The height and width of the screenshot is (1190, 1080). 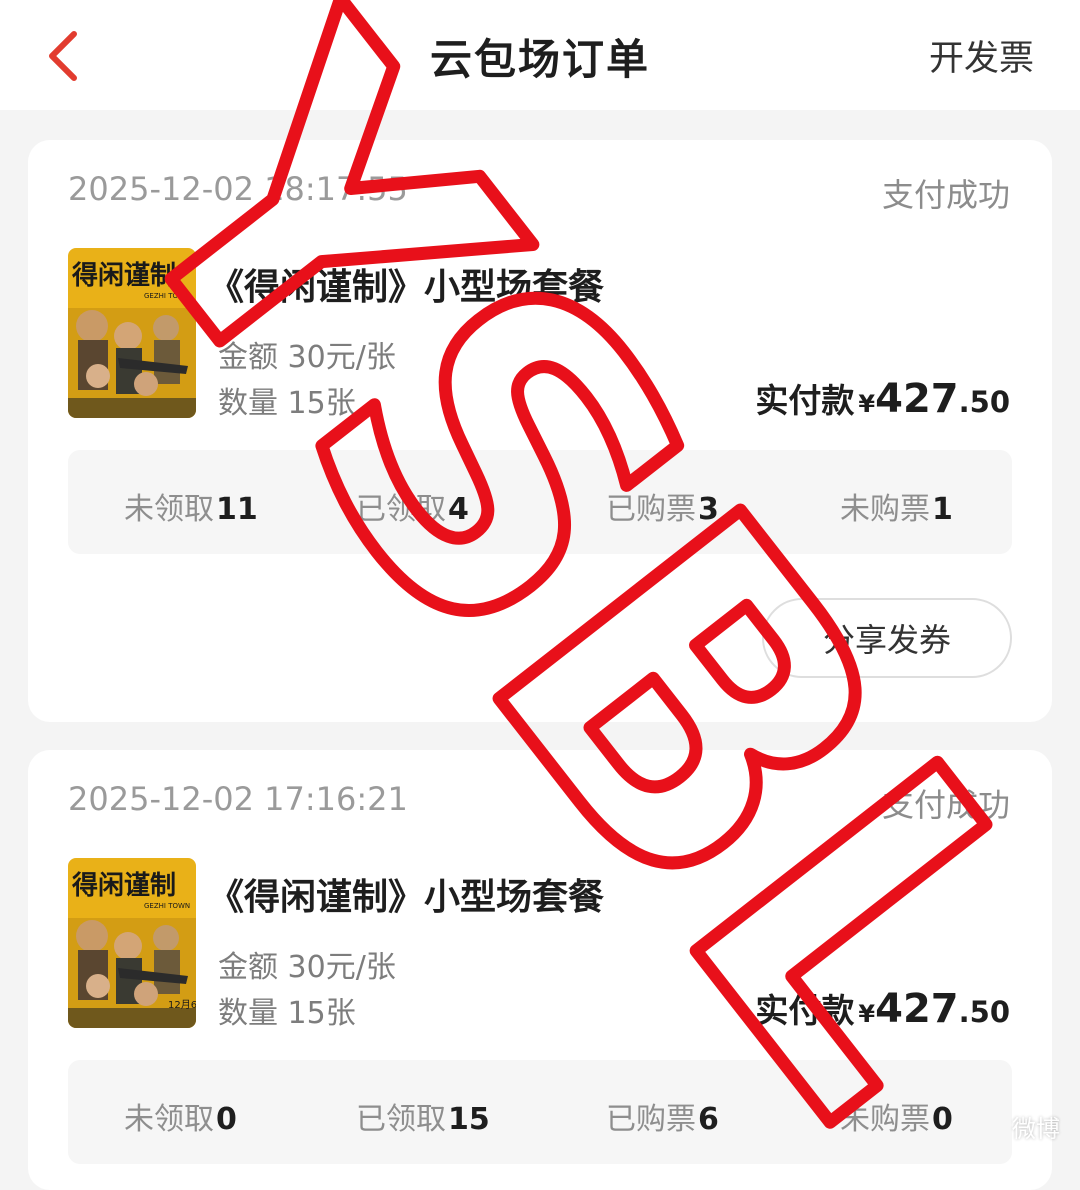 What do you see at coordinates (539, 59) in the screenshot?
I see `page-title: 云包场订单` at bounding box center [539, 59].